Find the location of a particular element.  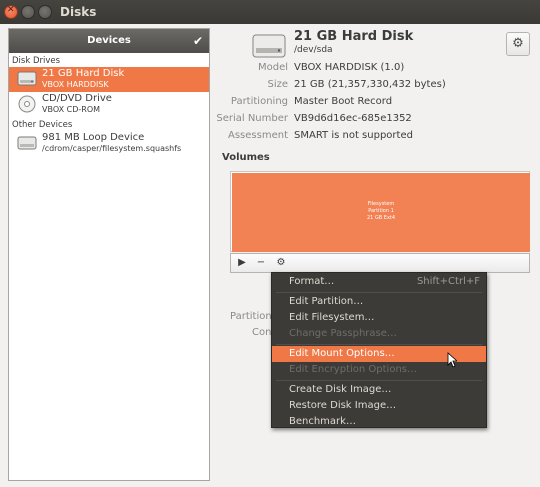

maximize-window-button is located at coordinates (45, 12).